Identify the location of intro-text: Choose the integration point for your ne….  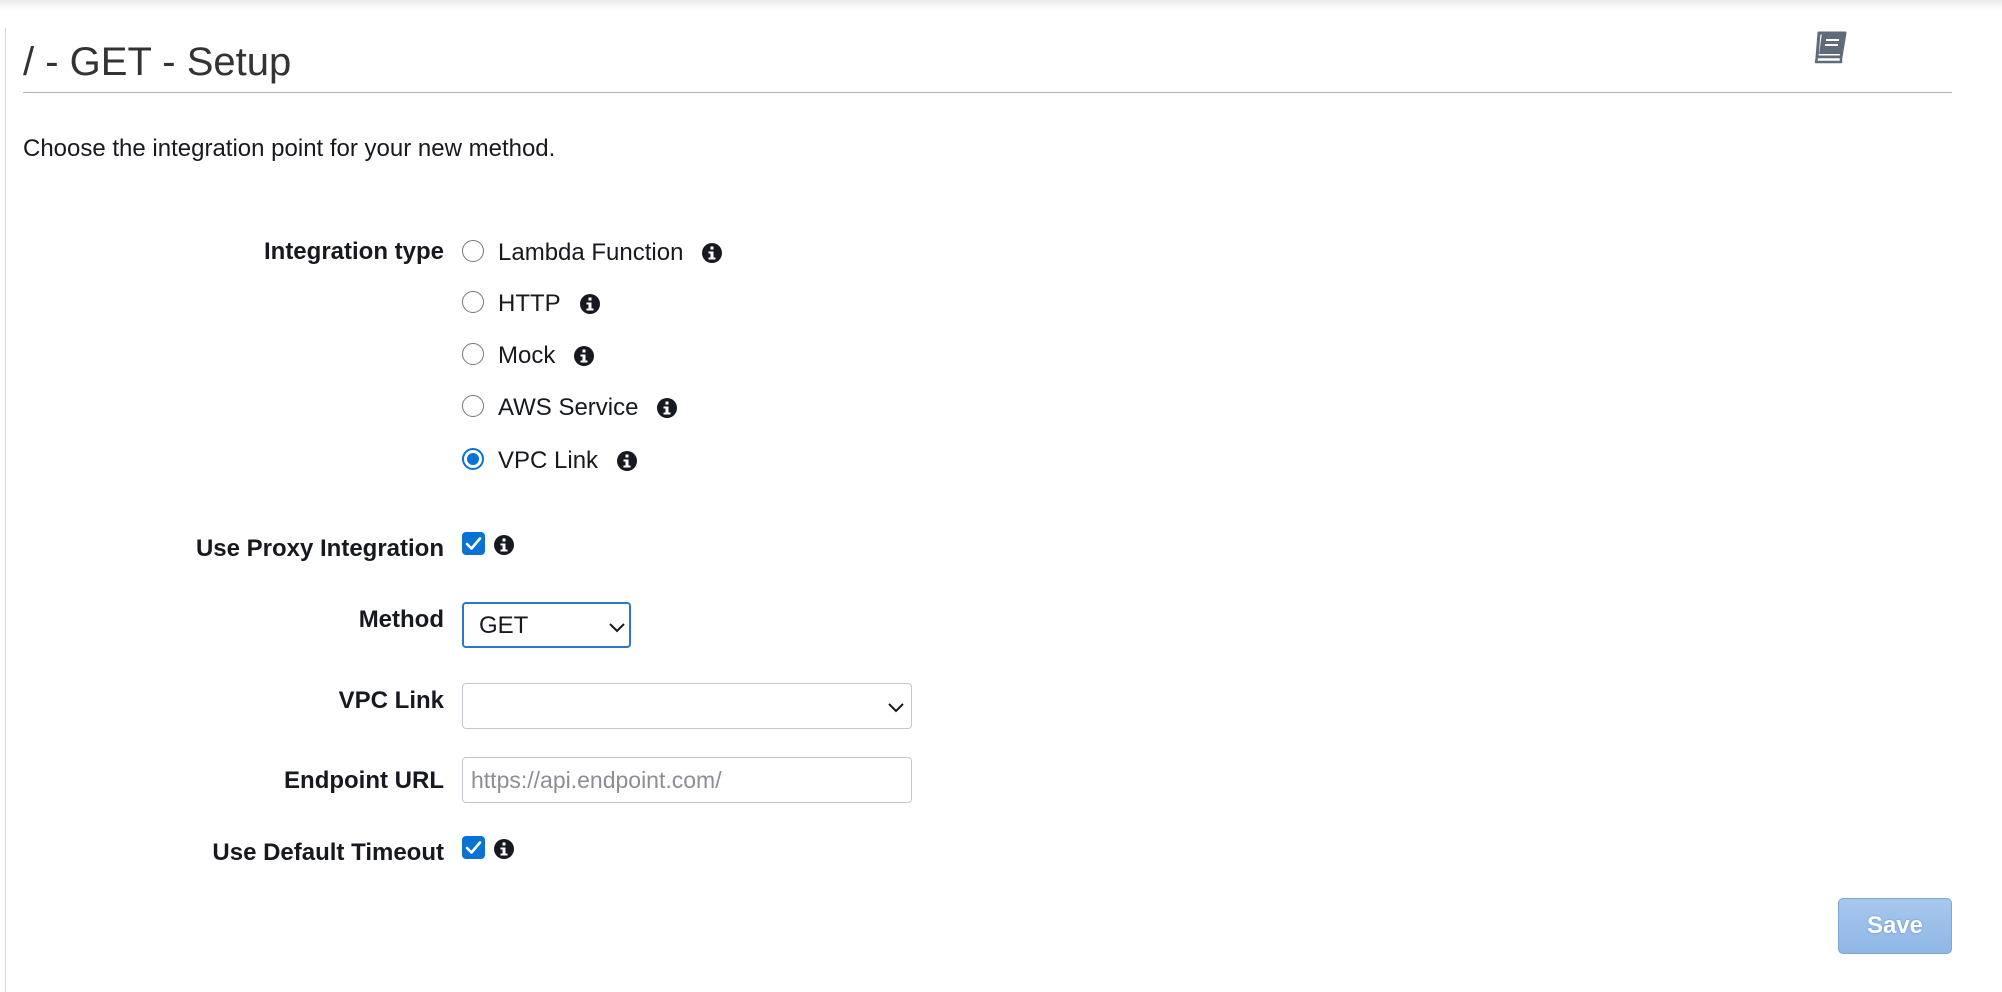
(289, 148).